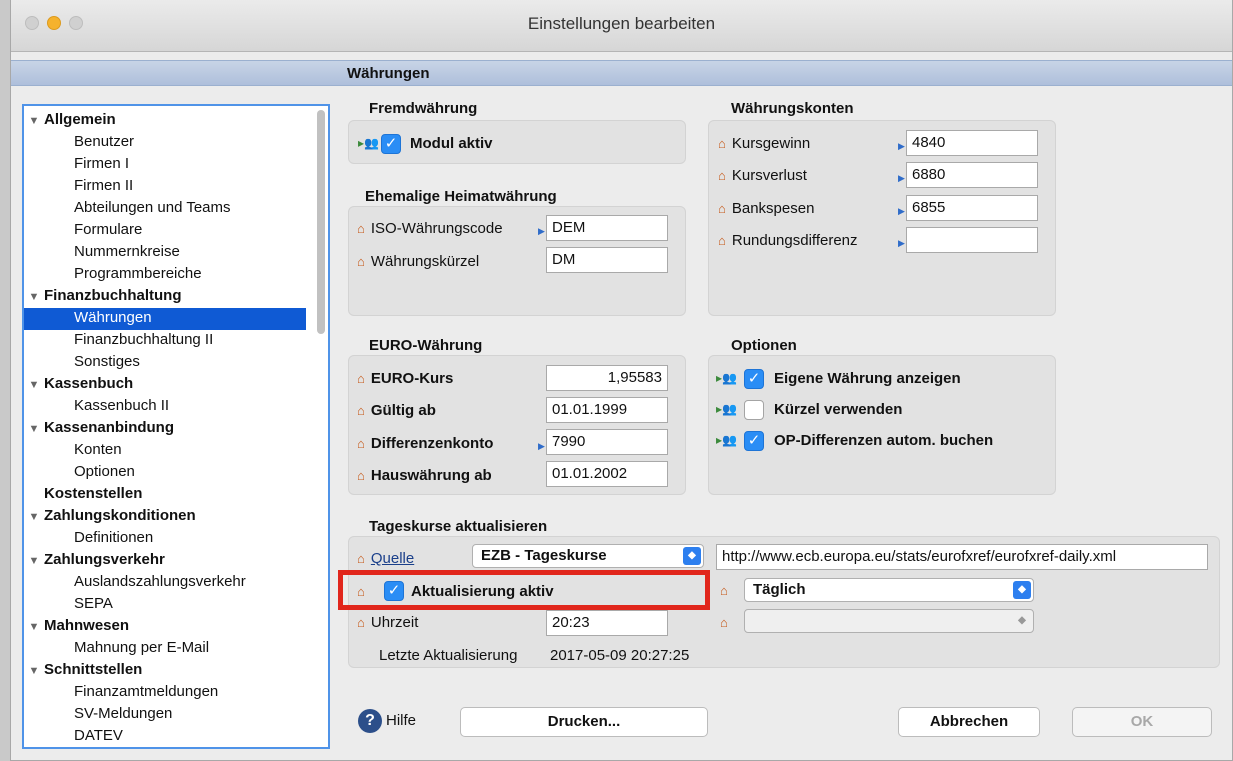  I want to click on tree-item: Sonstiges, so click(82, 363).